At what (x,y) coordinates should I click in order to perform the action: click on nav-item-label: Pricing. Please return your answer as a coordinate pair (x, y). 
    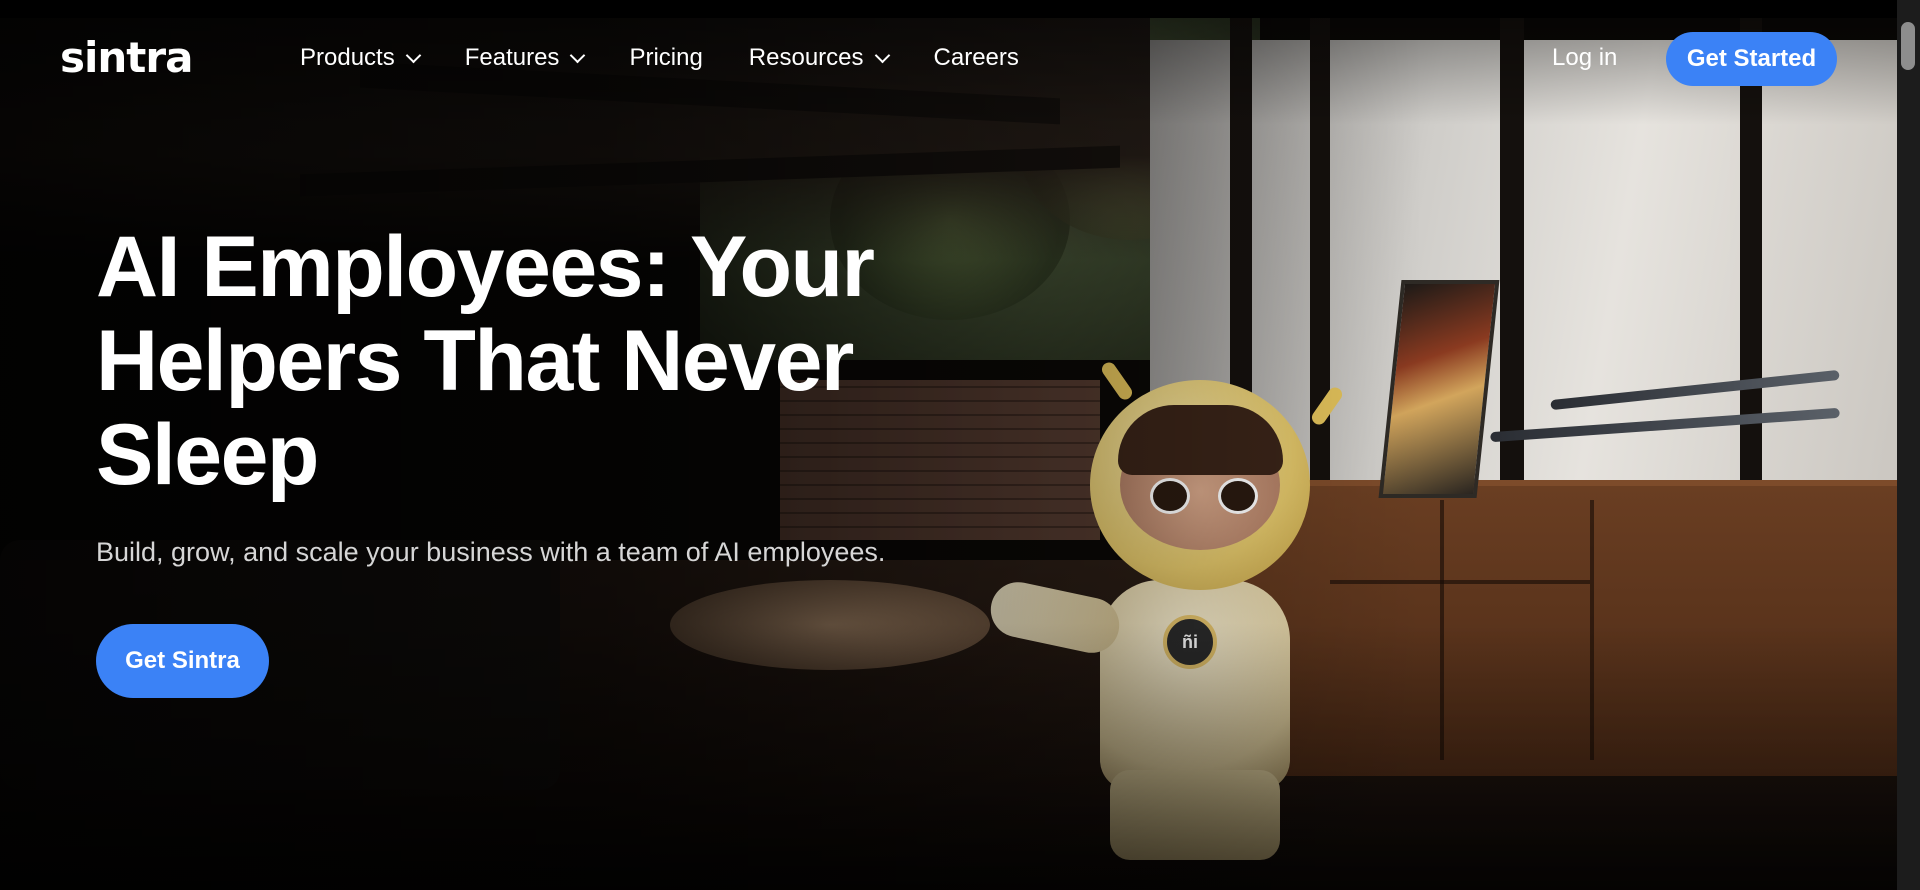
    Looking at the image, I should click on (666, 57).